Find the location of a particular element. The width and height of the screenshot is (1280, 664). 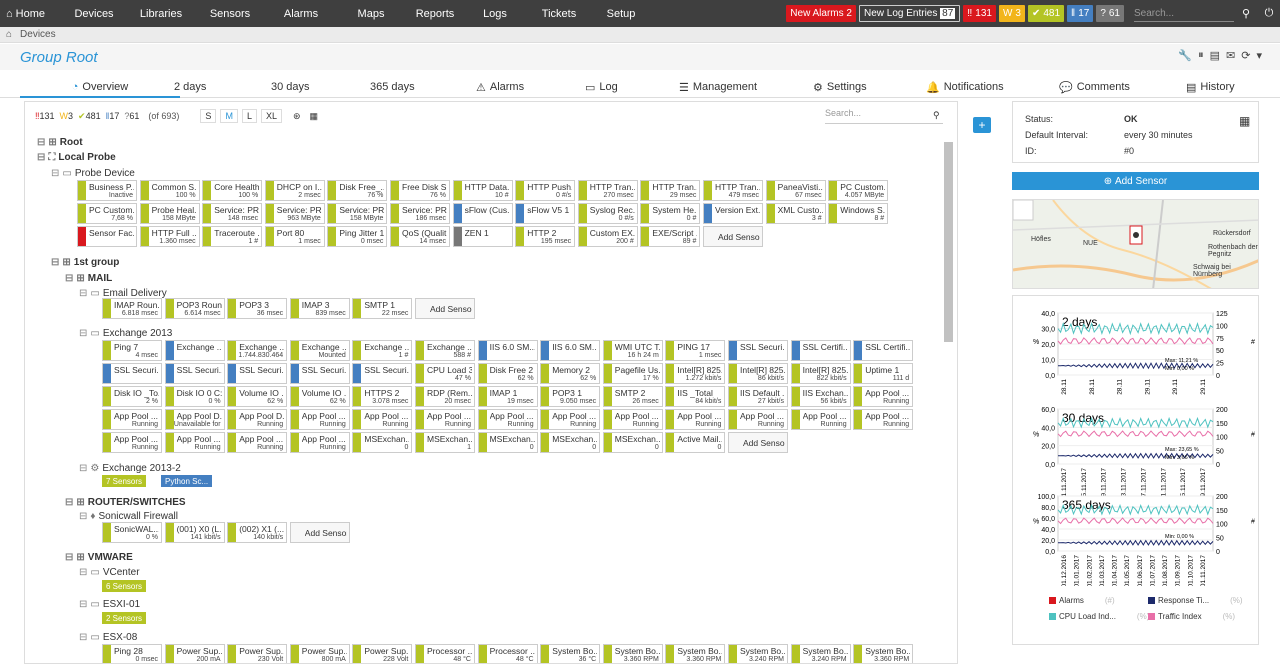

tree-node: ⊟ ⊞ ROUTER/SWITCHES is located at coordinates (125, 502).